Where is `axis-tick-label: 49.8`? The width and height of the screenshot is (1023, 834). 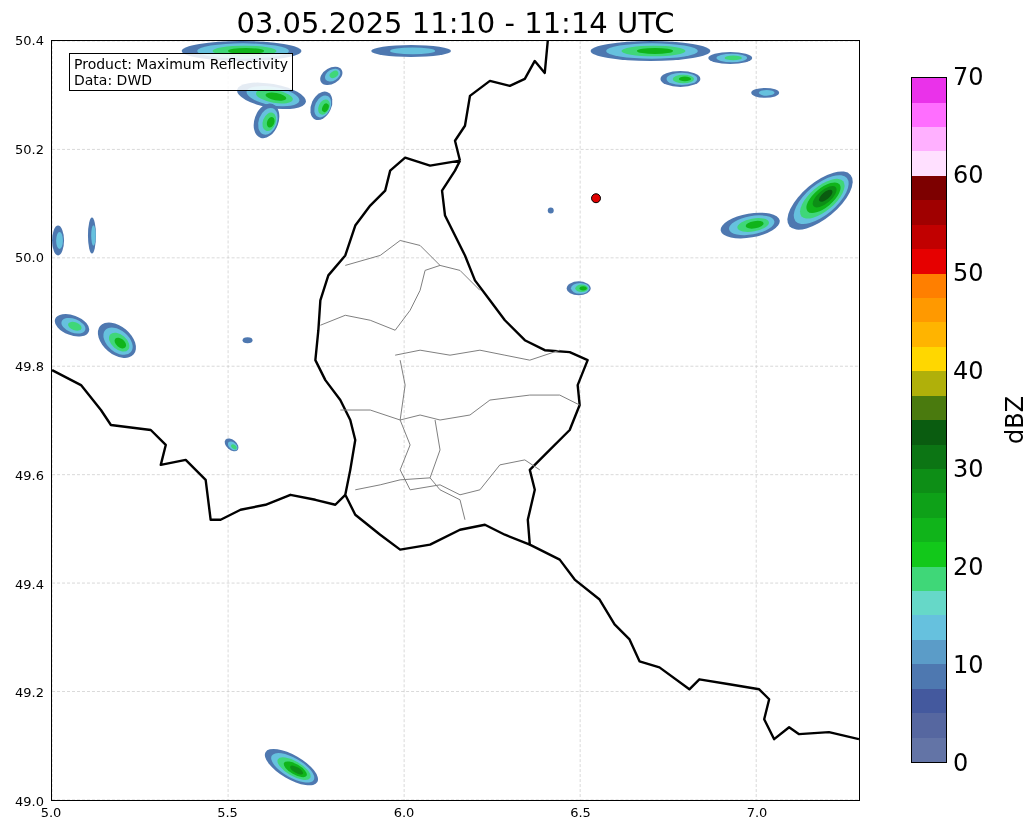
axis-tick-label: 49.8 is located at coordinates (29, 366).